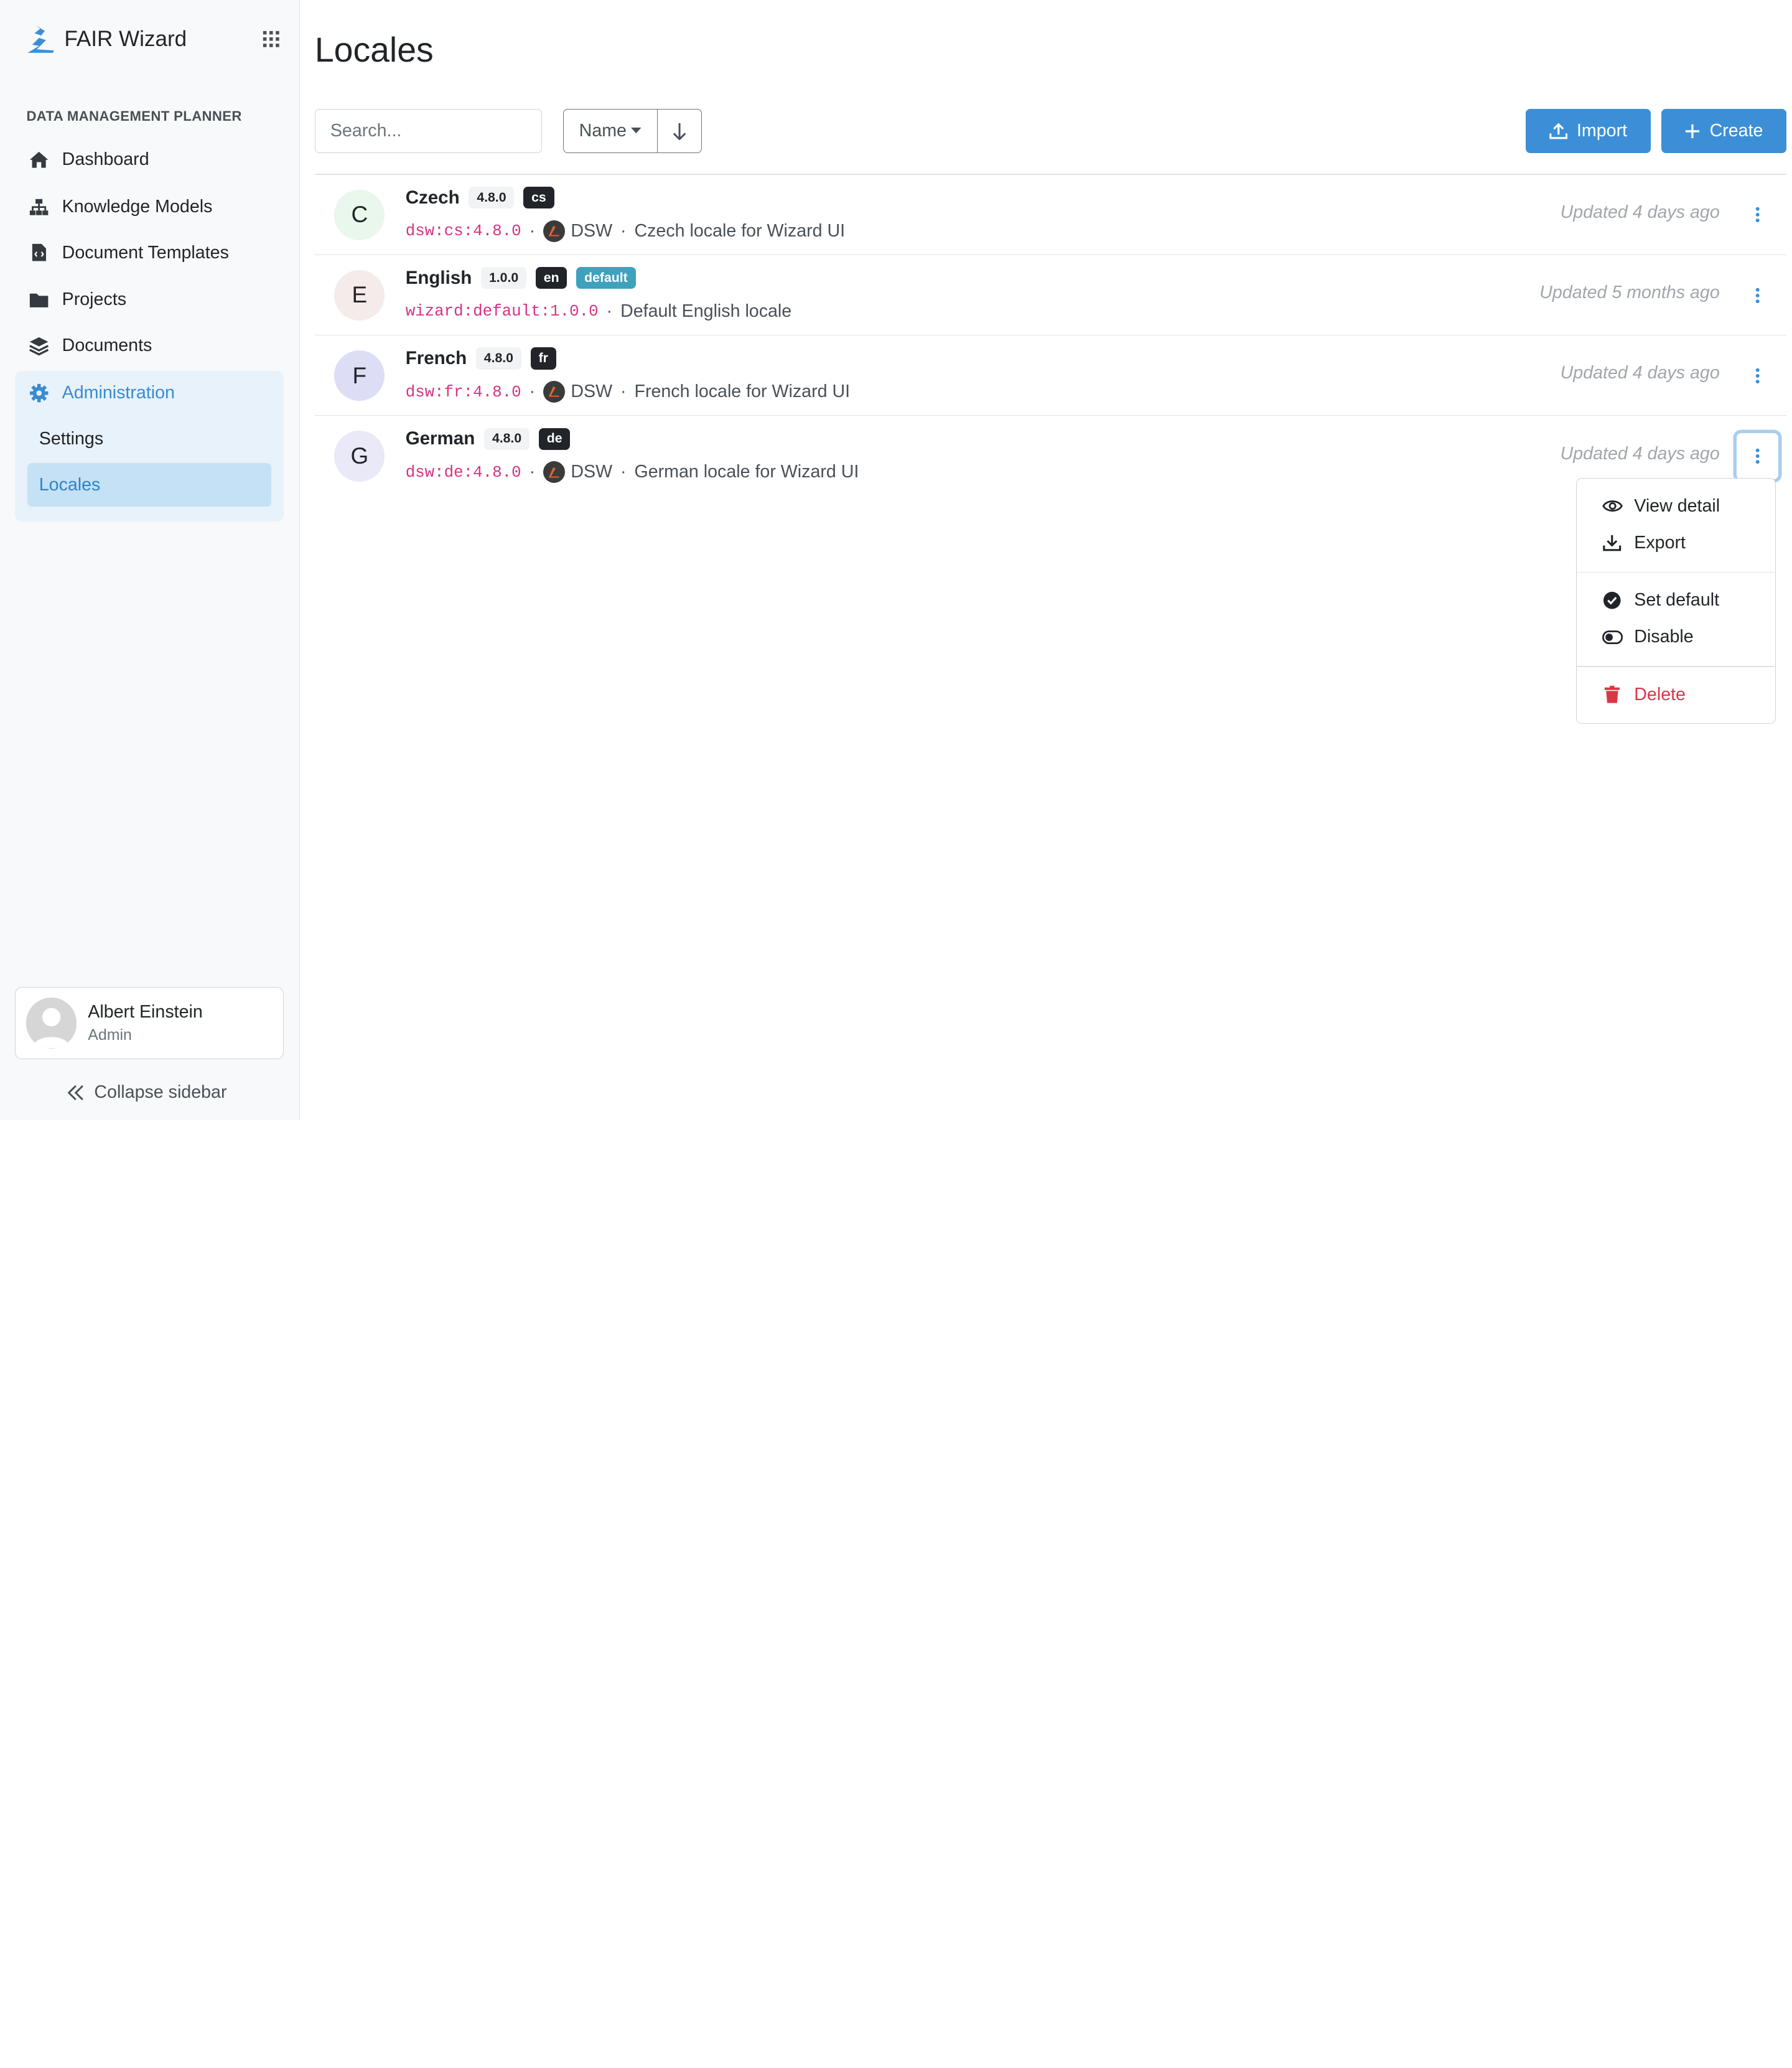  I want to click on version-badge: 1.0.0, so click(504, 278).